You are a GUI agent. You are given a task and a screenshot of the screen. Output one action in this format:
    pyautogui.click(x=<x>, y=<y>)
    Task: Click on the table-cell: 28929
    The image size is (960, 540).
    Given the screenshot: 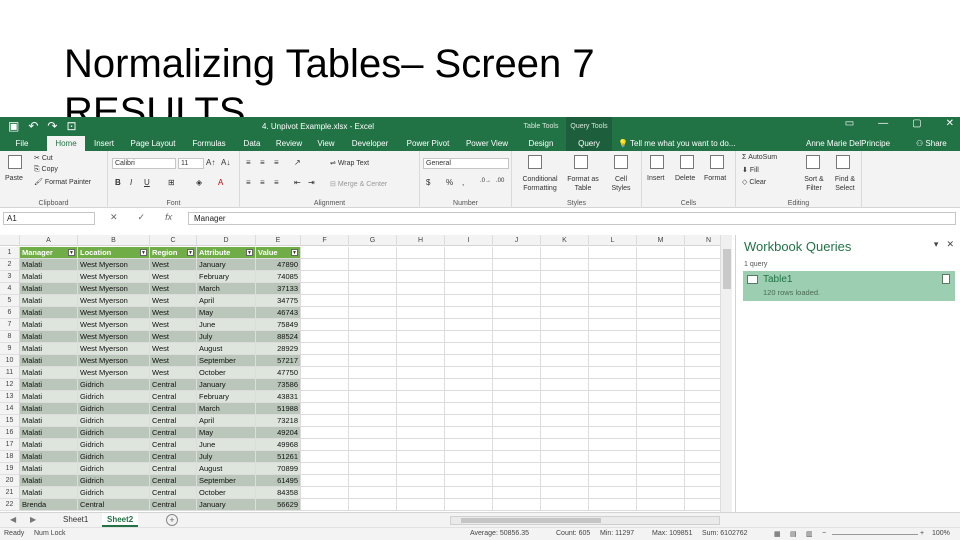 What is the action you would take?
    pyautogui.click(x=278, y=349)
    